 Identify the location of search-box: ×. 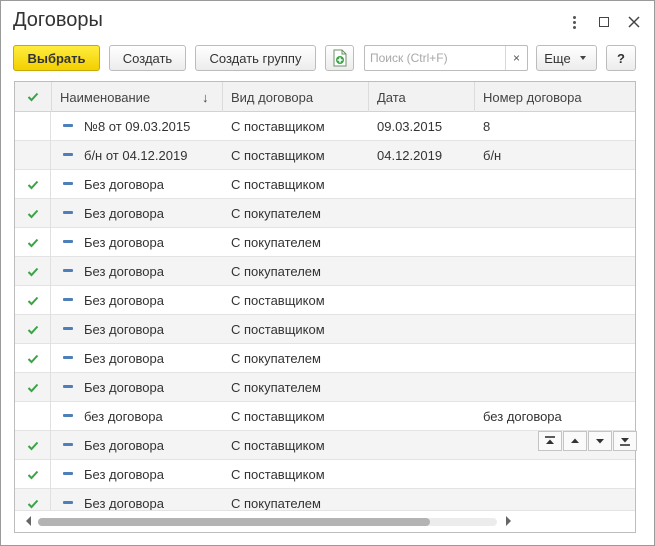
(446, 58).